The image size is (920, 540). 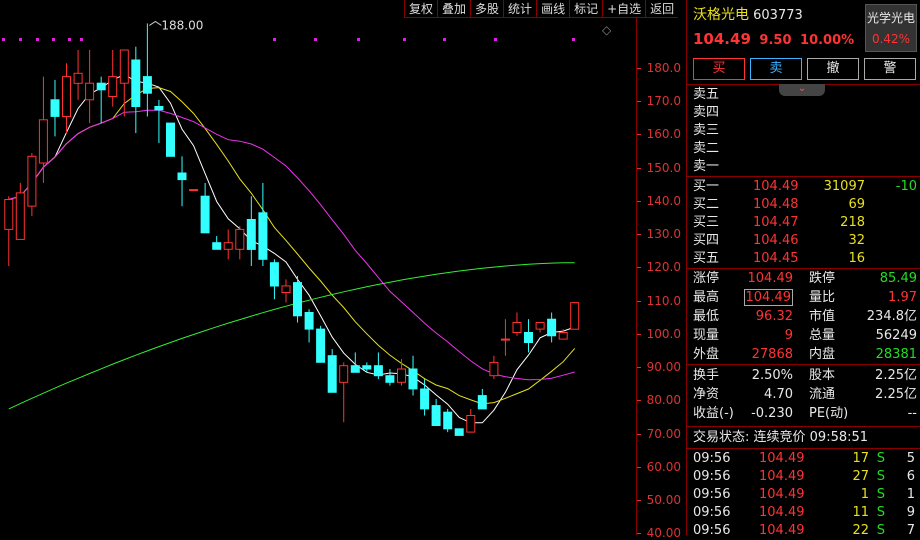 I want to click on bid-label: 买二, so click(x=706, y=204).